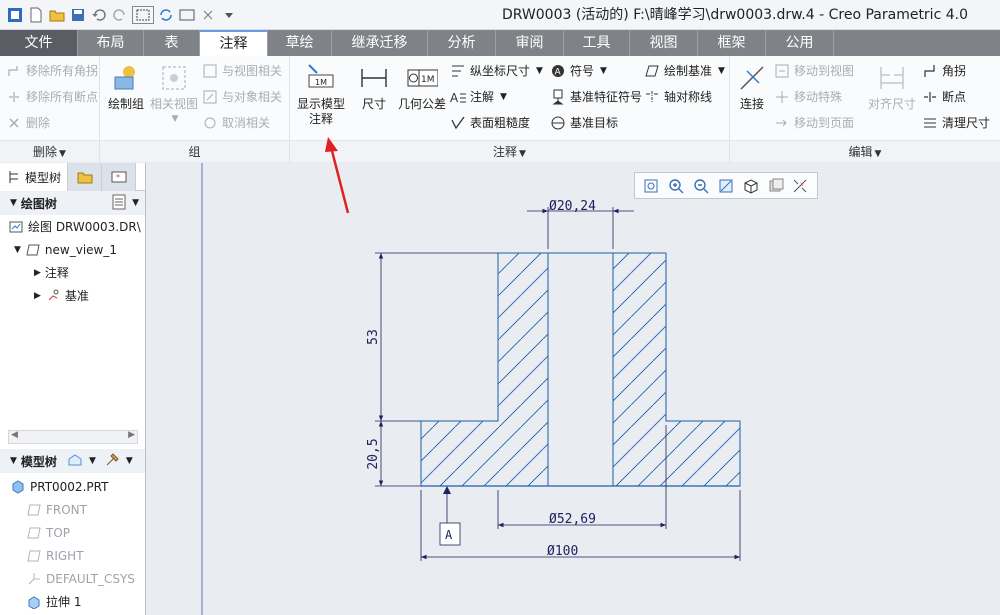 Image resolution: width=1000 pixels, height=615 pixels. What do you see at coordinates (174, 94) in the screenshot?
I see `related-view-button: 相关视图 ▼` at bounding box center [174, 94].